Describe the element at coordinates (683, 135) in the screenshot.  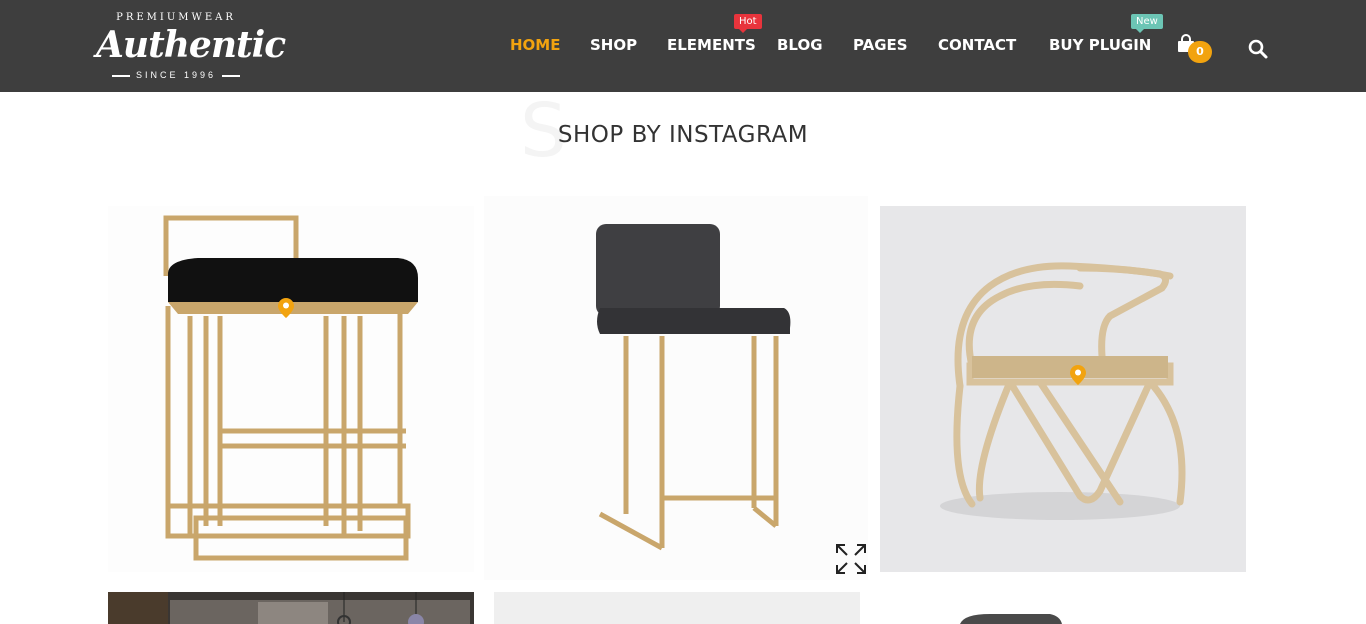
I see `section-title: SHOP BY INSTAGRAM` at that location.